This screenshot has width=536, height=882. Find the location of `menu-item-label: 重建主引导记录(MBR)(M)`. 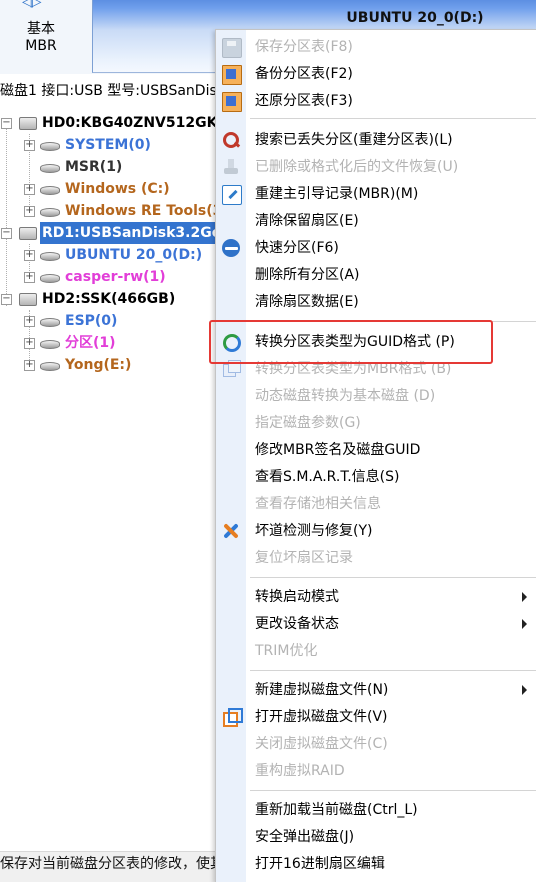

menu-item-label: 重建主引导记录(MBR)(M) is located at coordinates (337, 194).